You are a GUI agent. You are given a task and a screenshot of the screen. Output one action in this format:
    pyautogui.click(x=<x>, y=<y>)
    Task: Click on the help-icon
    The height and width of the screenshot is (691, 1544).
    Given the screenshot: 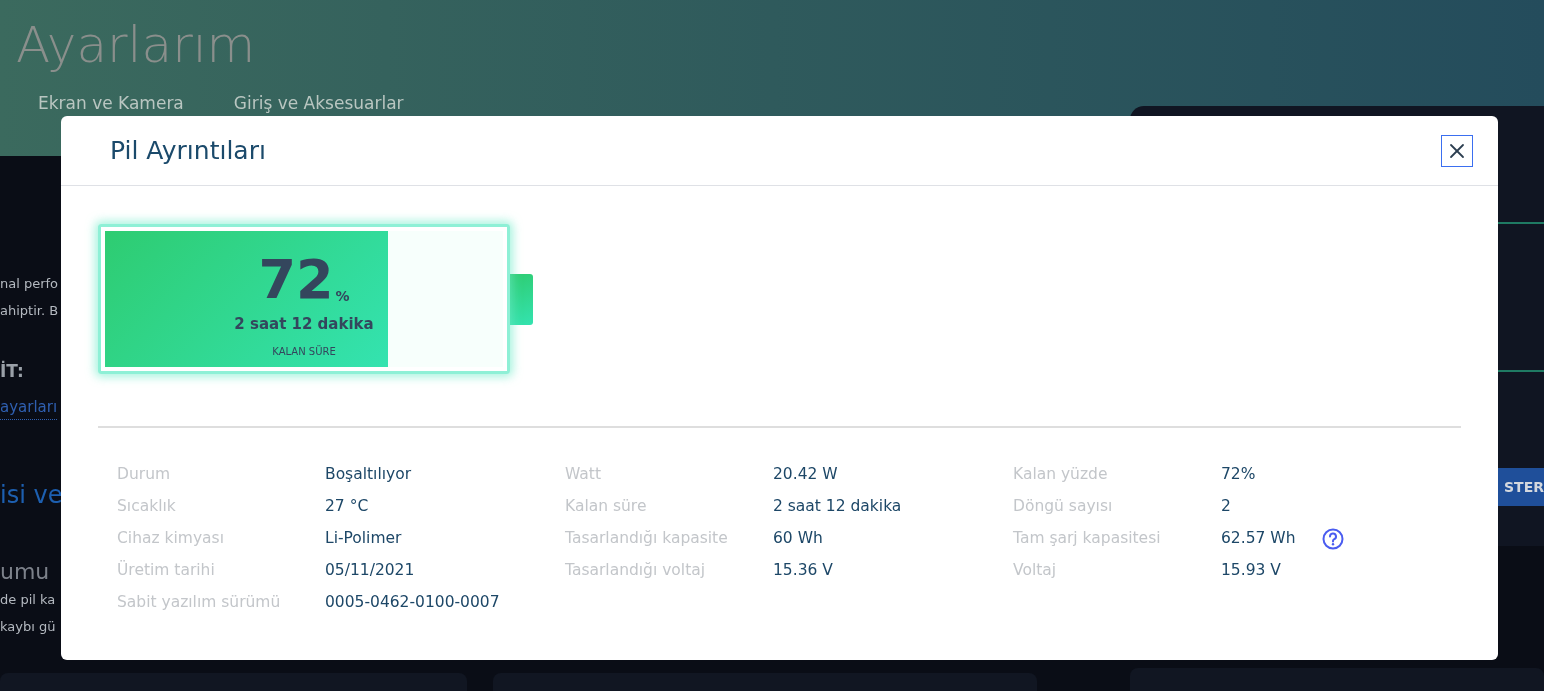 What is the action you would take?
    pyautogui.click(x=1333, y=539)
    